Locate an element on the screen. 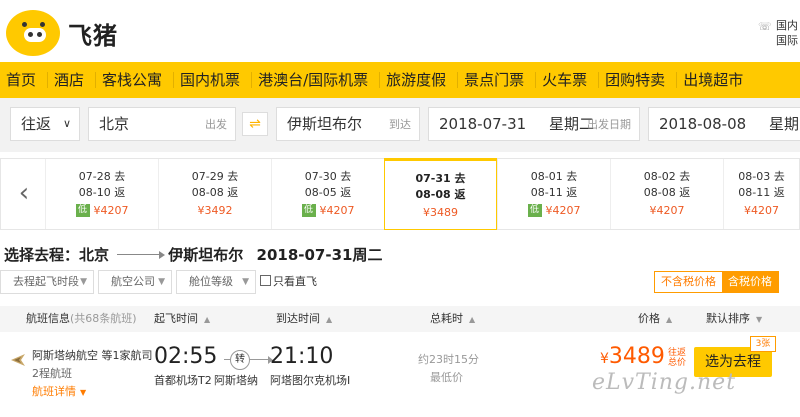 The width and height of the screenshot is (800, 417). nav-vacation: 旅游度假 is located at coordinates (418, 80).